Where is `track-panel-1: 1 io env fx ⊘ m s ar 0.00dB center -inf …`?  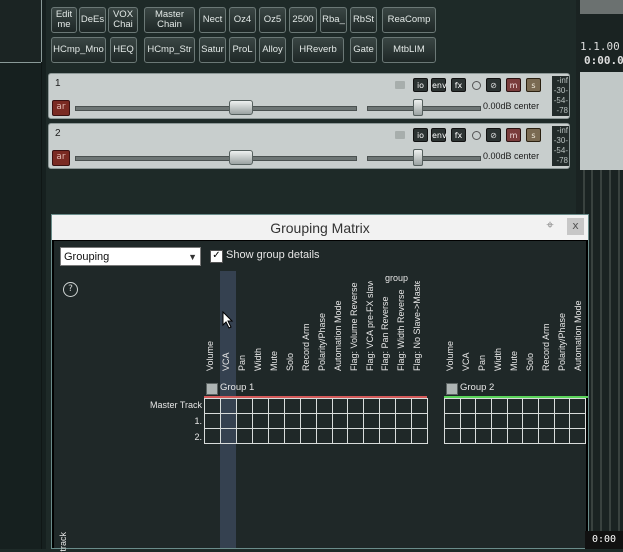
track-panel-1: 1 io env fx ⊘ m s ar 0.00dB center -inf … is located at coordinates (309, 96).